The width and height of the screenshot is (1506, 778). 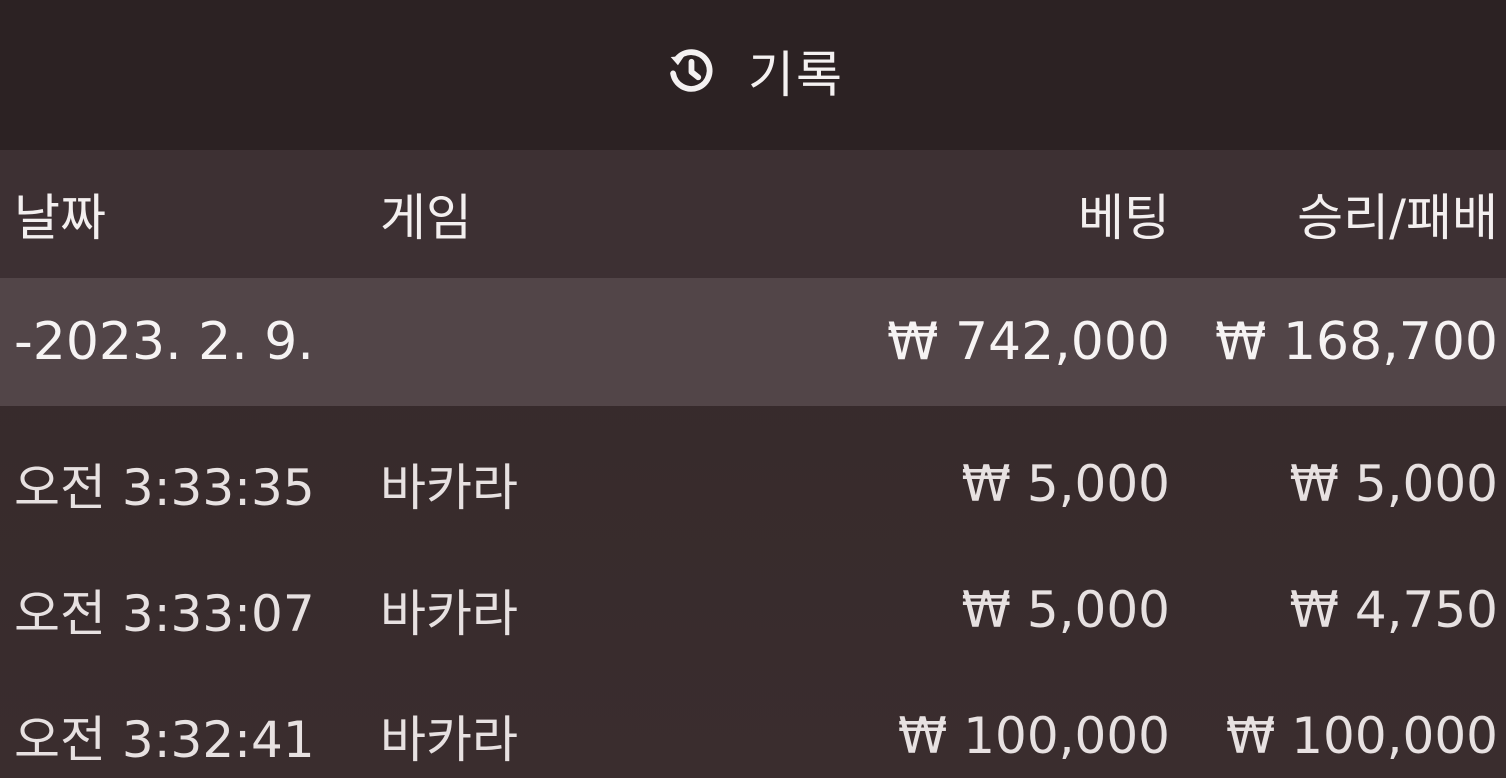 I want to click on column-header-game: 게임, so click(x=426, y=214).